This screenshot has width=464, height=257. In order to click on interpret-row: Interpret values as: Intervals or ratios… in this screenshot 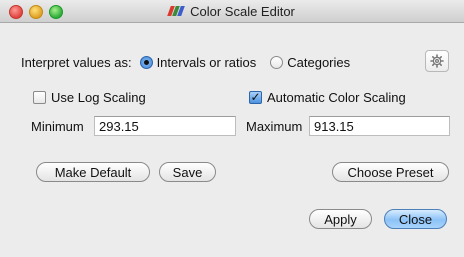, I will do `click(185, 62)`.